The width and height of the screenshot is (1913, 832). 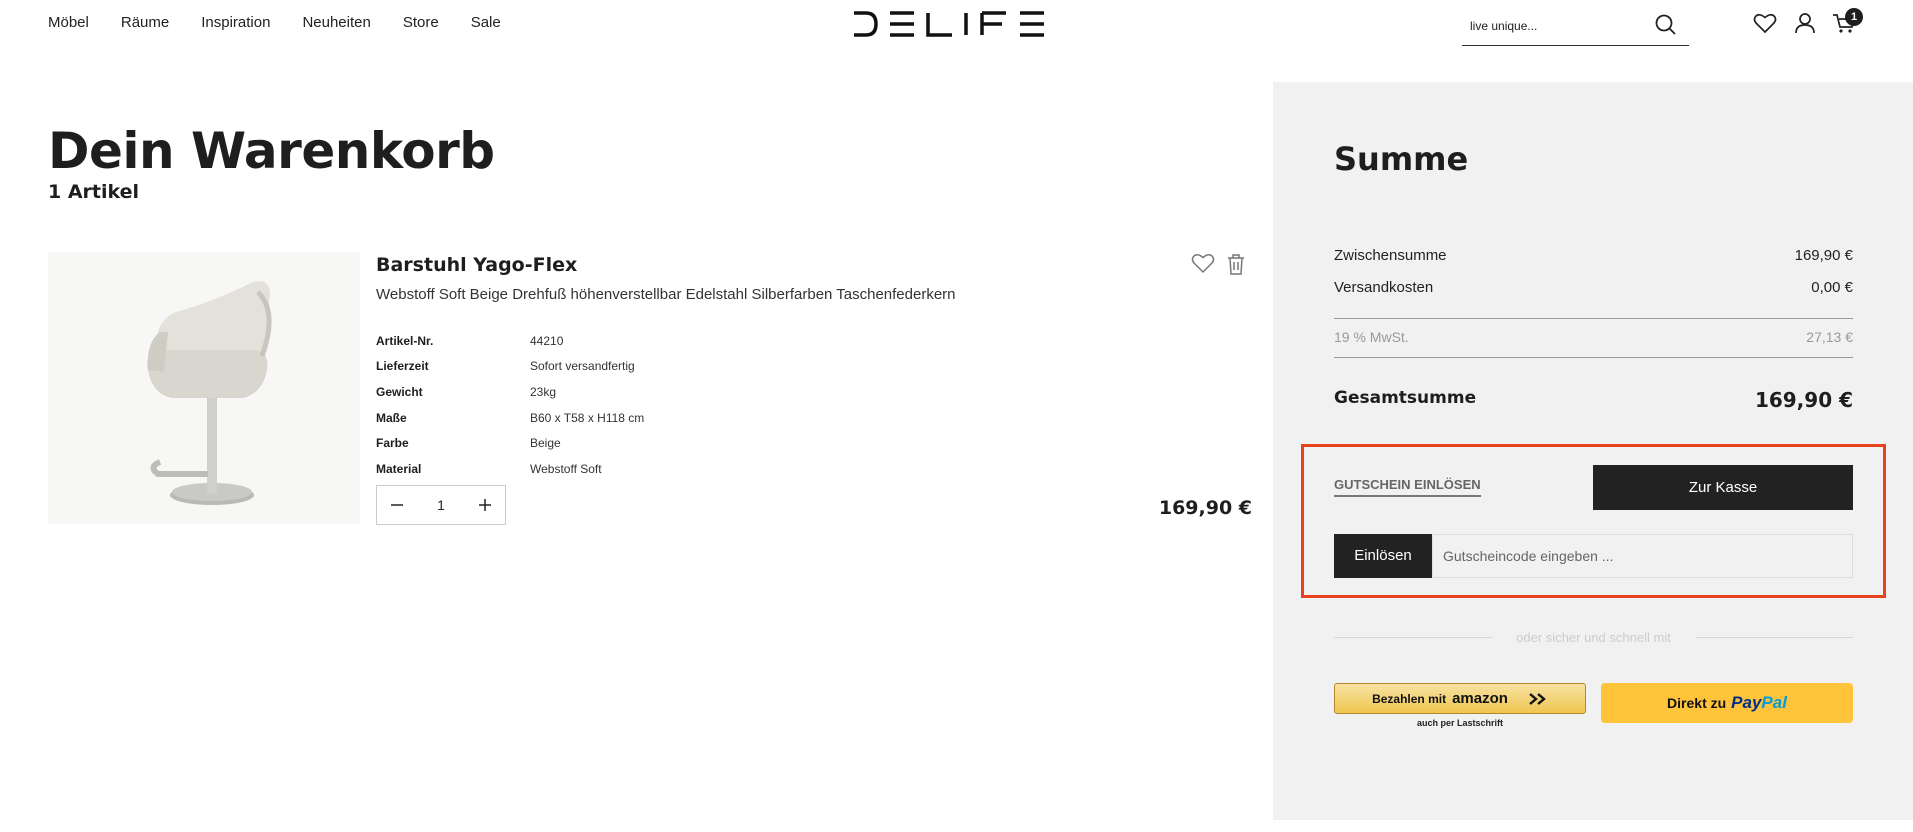 What do you see at coordinates (1236, 264) in the screenshot?
I see `remove-item-trash-icon` at bounding box center [1236, 264].